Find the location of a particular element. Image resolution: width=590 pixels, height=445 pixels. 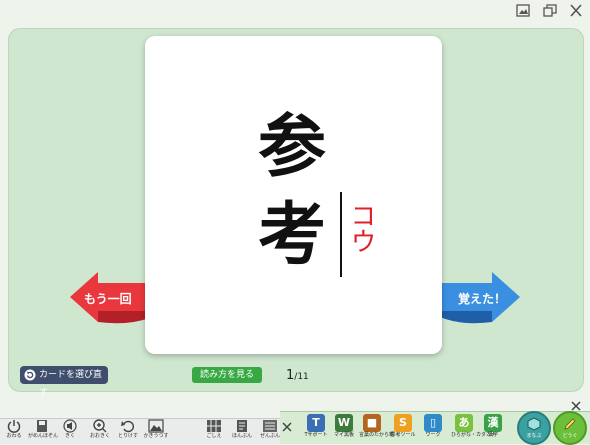

kanji-reading: コウ is located at coordinates (361, 231).